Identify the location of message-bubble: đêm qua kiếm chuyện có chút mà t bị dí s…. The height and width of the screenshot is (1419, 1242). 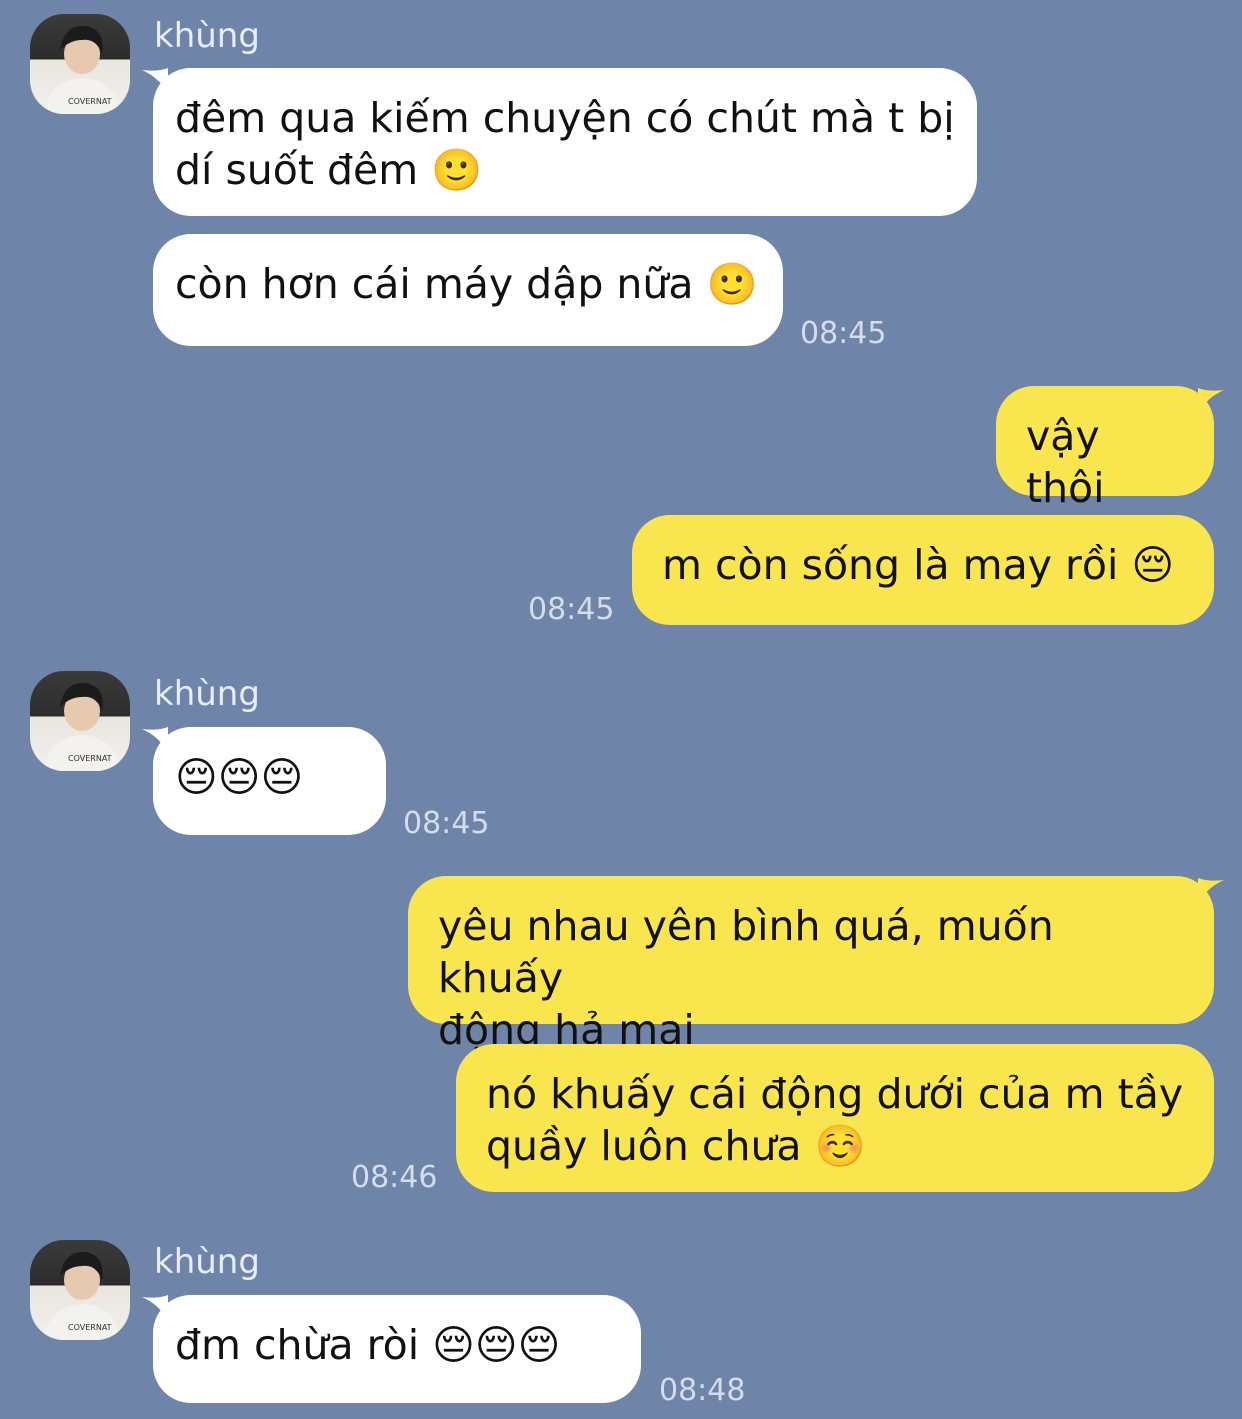
(565, 142).